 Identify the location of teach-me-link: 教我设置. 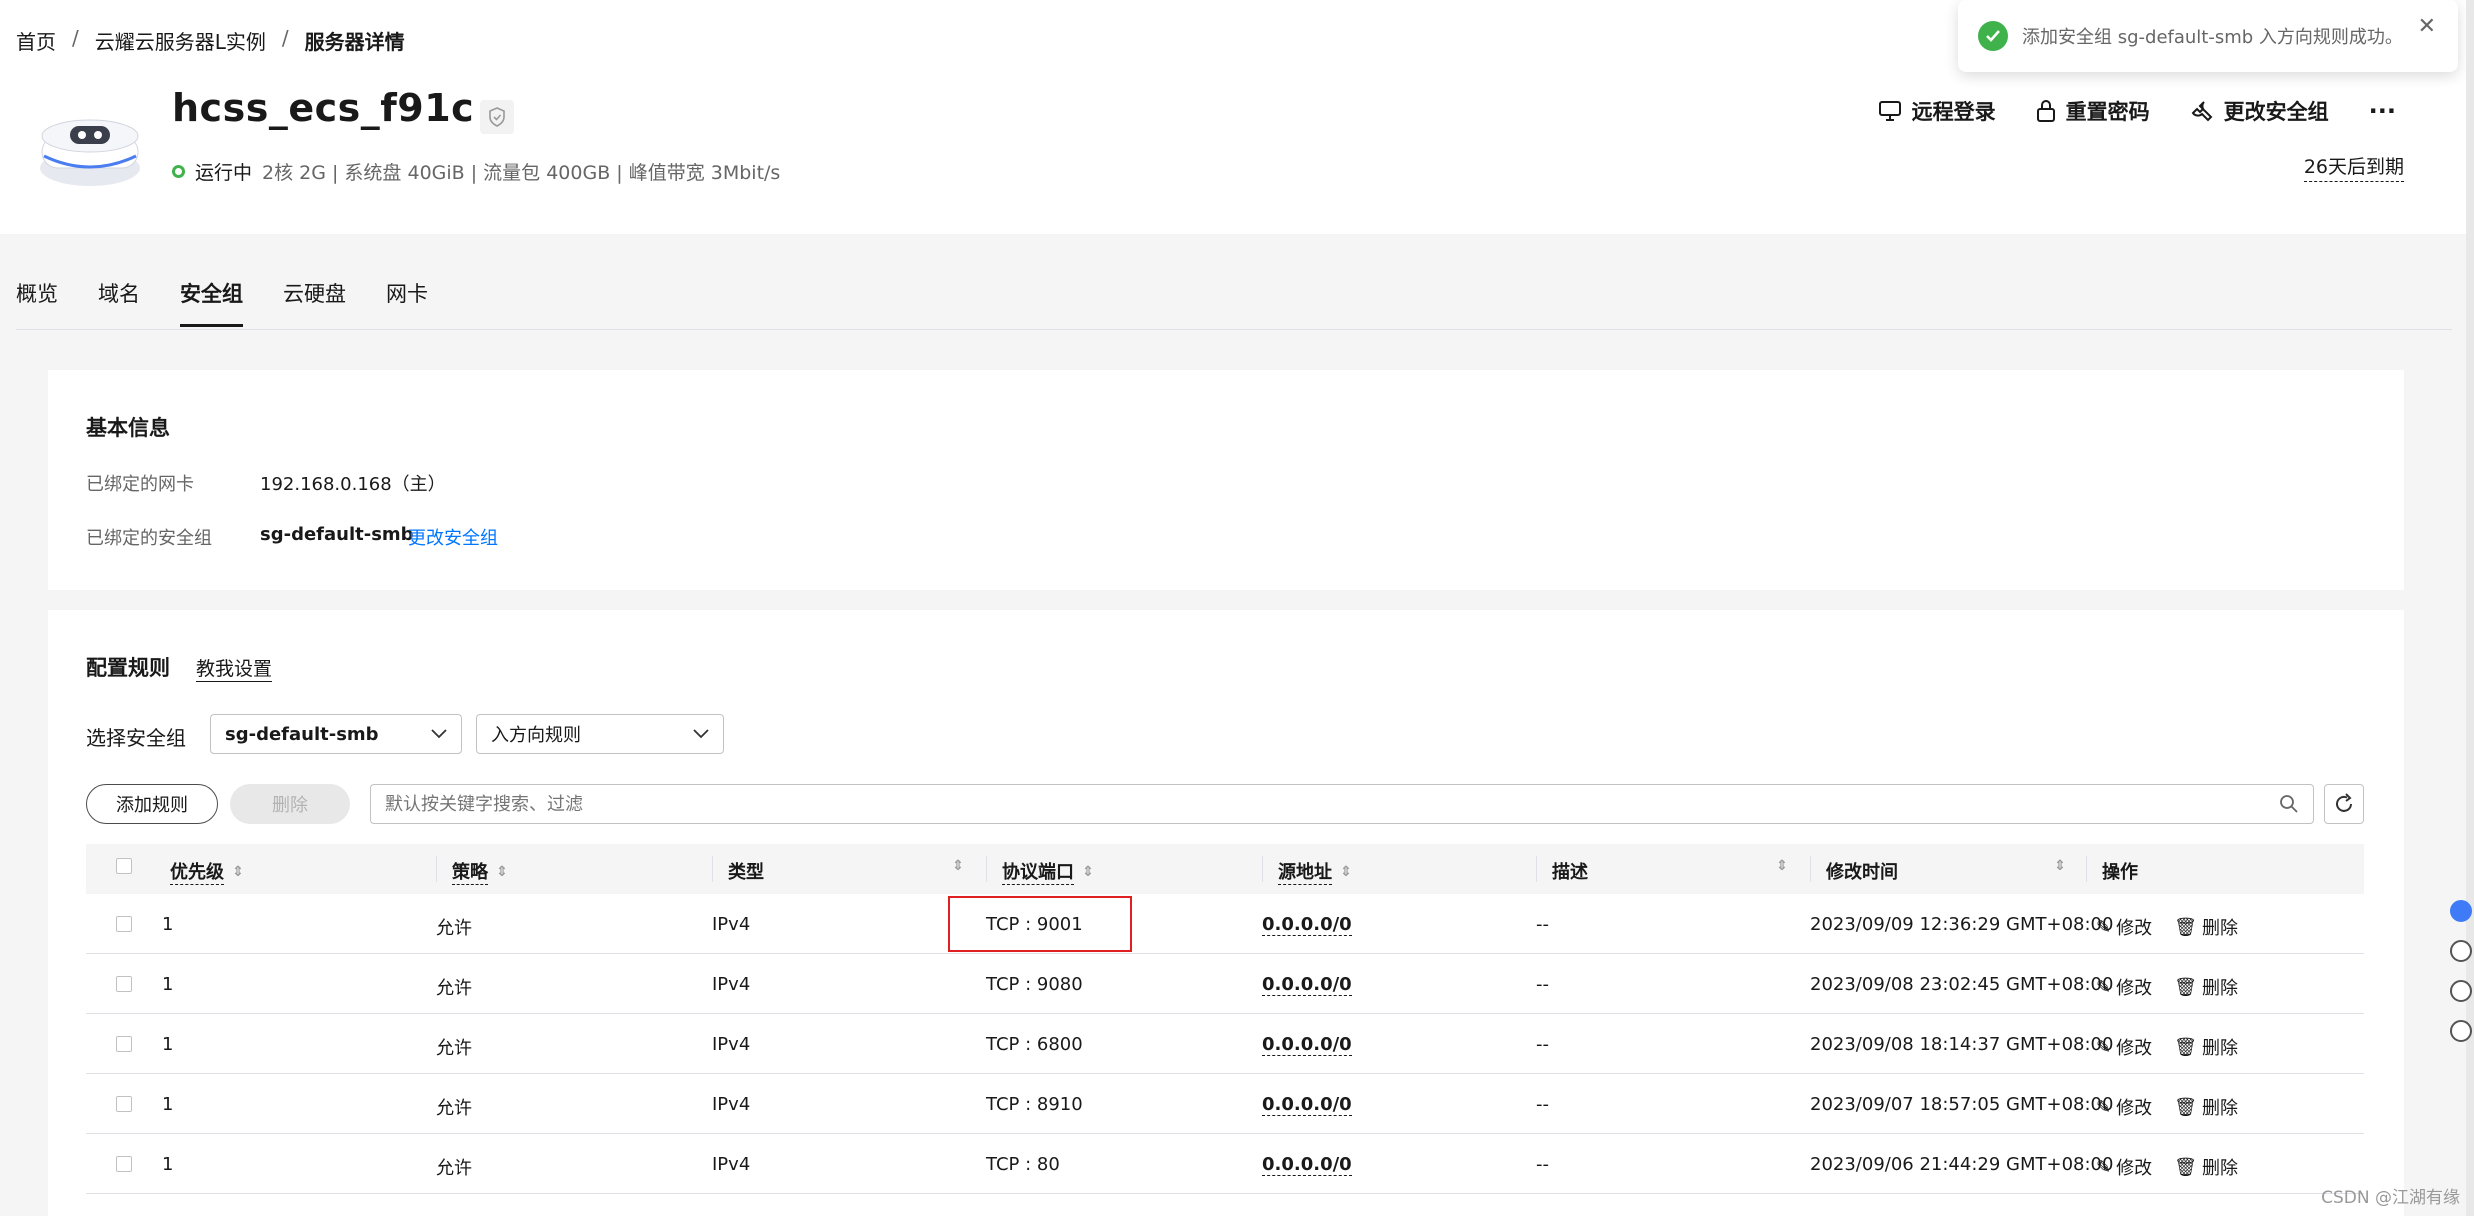
(234, 668).